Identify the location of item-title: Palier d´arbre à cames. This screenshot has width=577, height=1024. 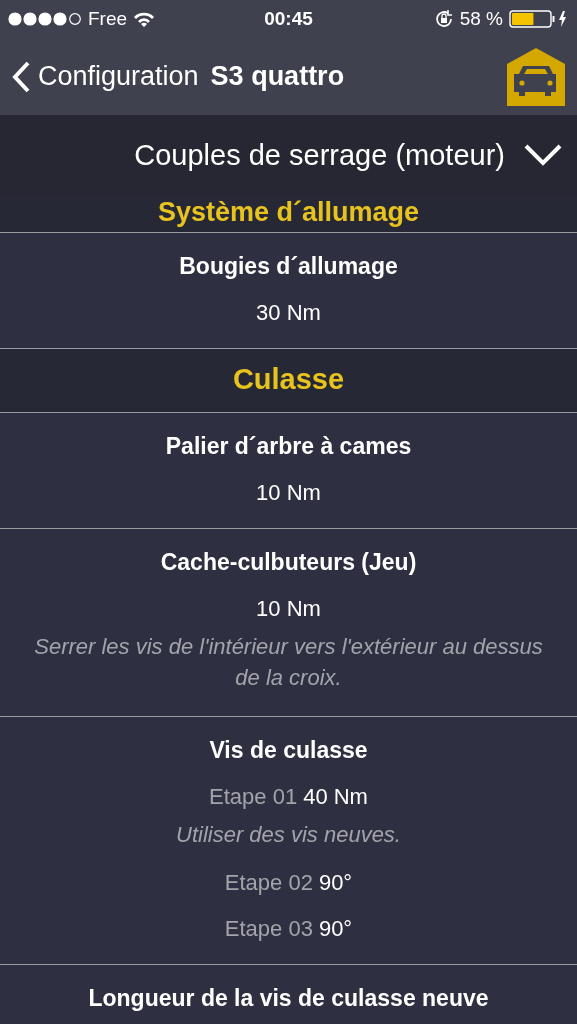
(288, 446).